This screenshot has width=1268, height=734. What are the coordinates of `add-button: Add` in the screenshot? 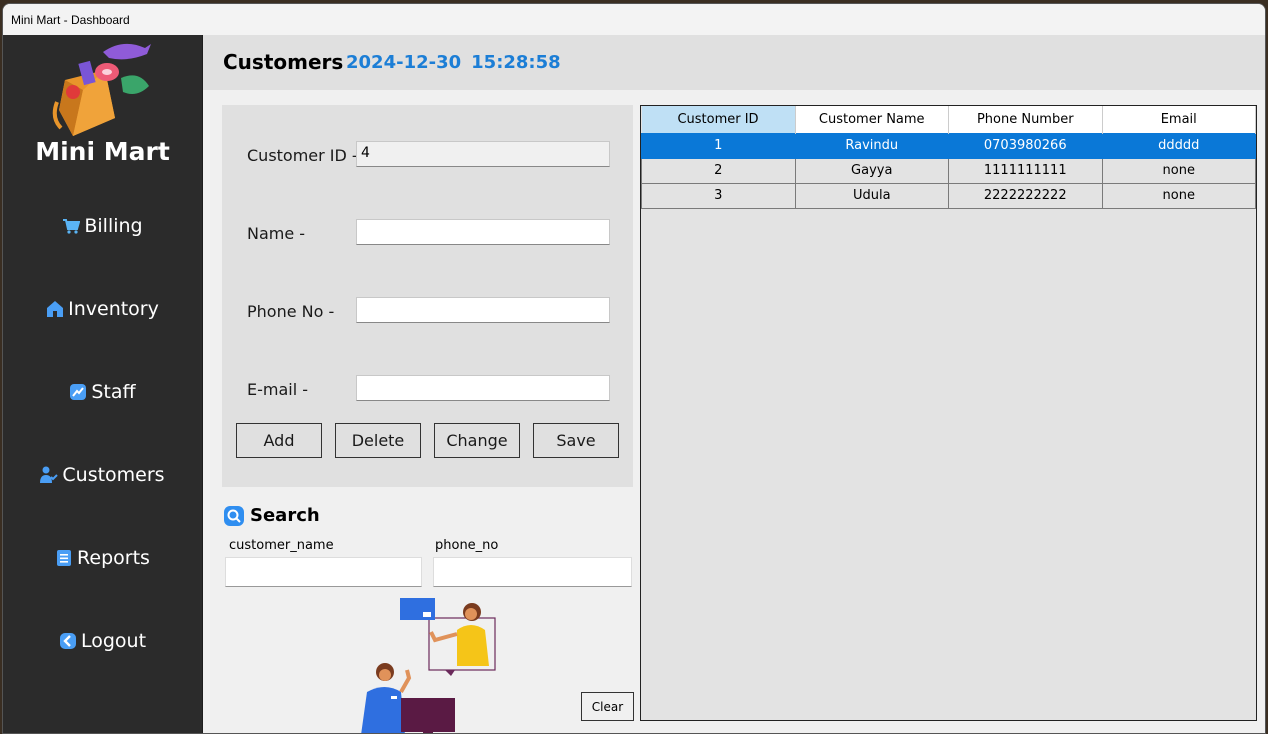 It's located at (279, 440).